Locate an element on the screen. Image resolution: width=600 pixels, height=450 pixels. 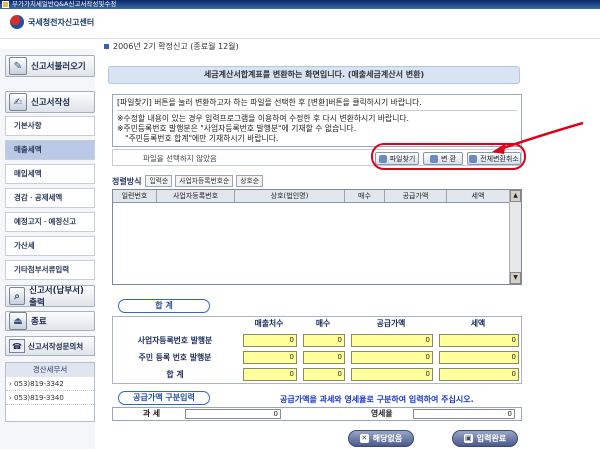
grid-scrollbar: ▲ ▼ is located at coordinates (515, 237).